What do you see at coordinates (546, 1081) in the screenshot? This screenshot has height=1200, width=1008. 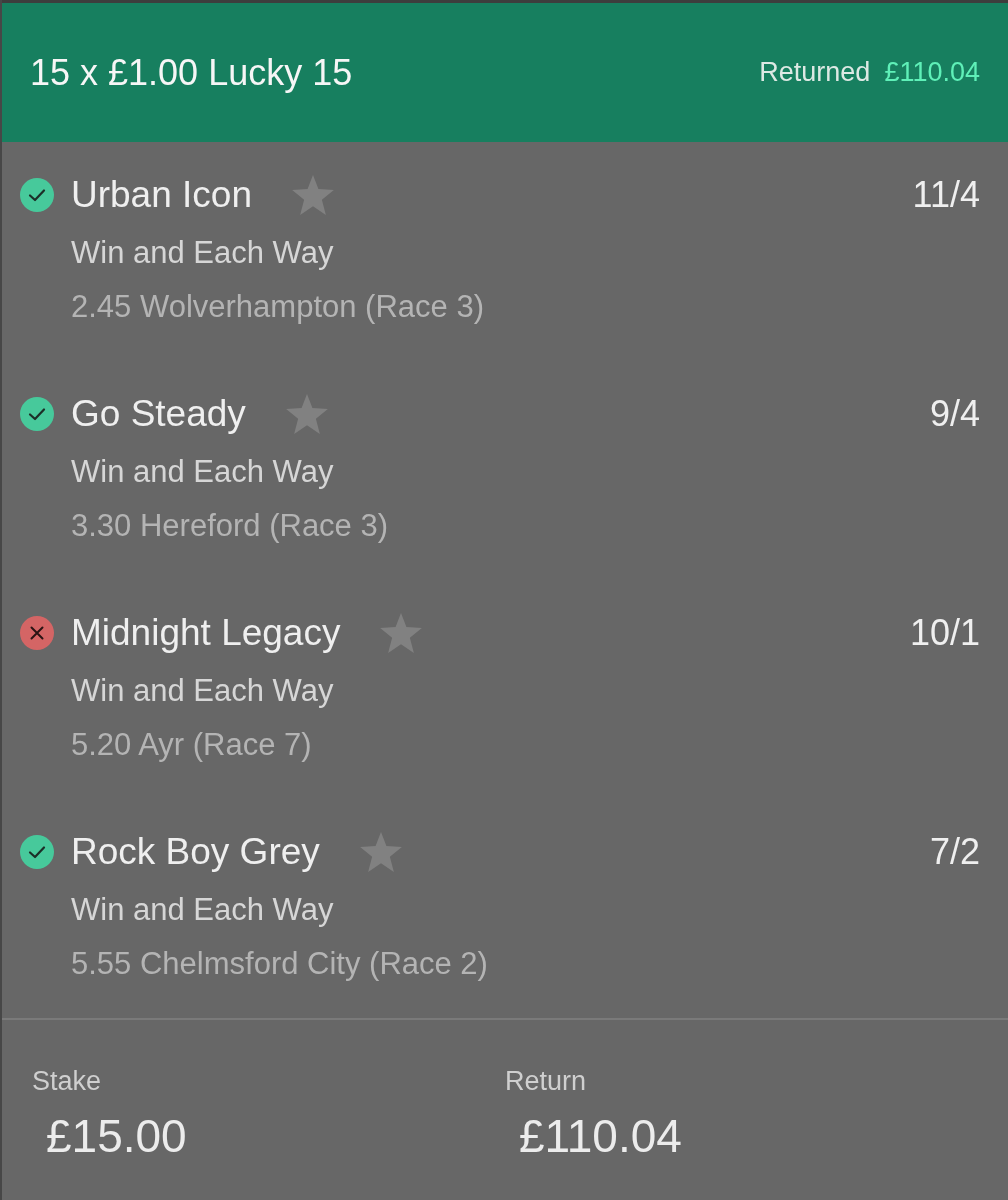 I see `summary-label: Return` at bounding box center [546, 1081].